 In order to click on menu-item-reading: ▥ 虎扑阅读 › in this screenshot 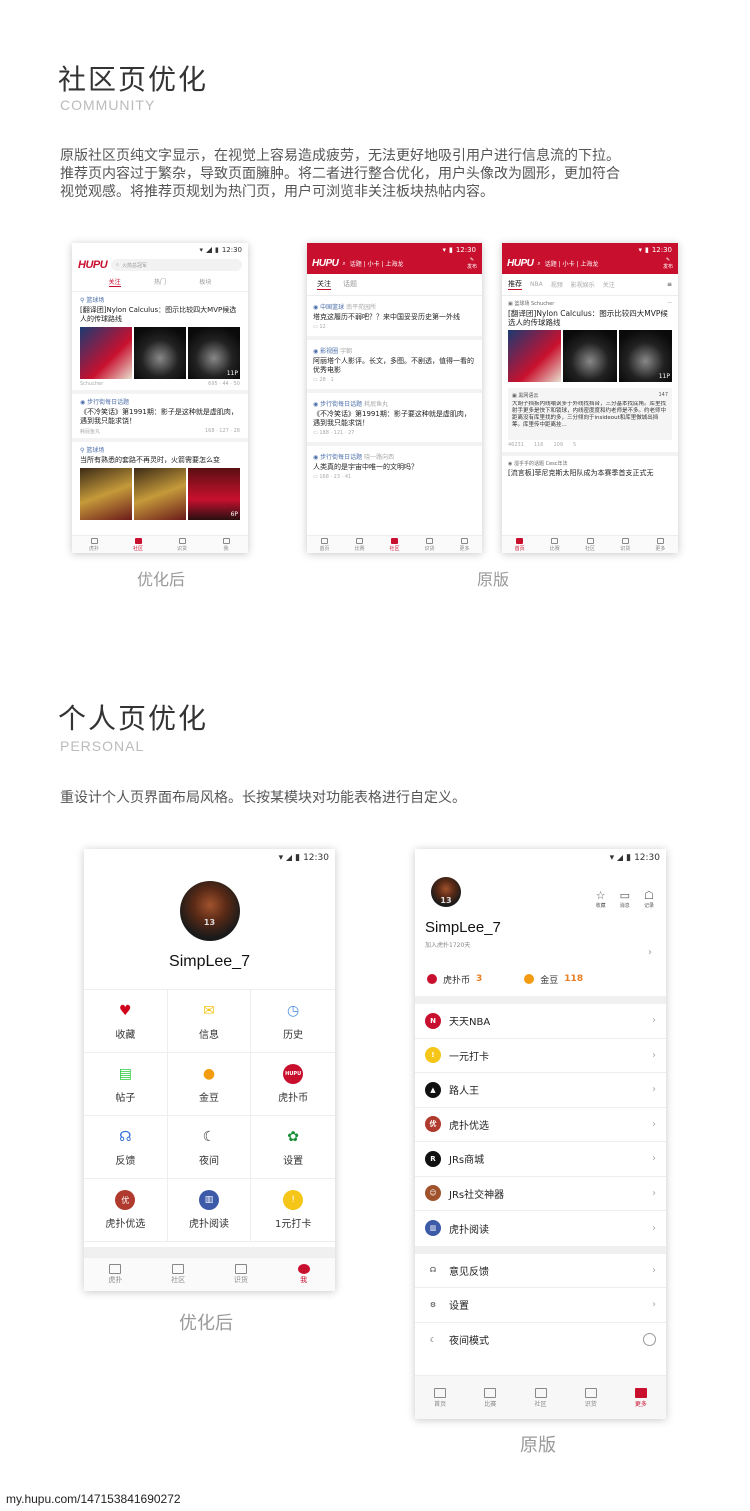, I will do `click(540, 1228)`.